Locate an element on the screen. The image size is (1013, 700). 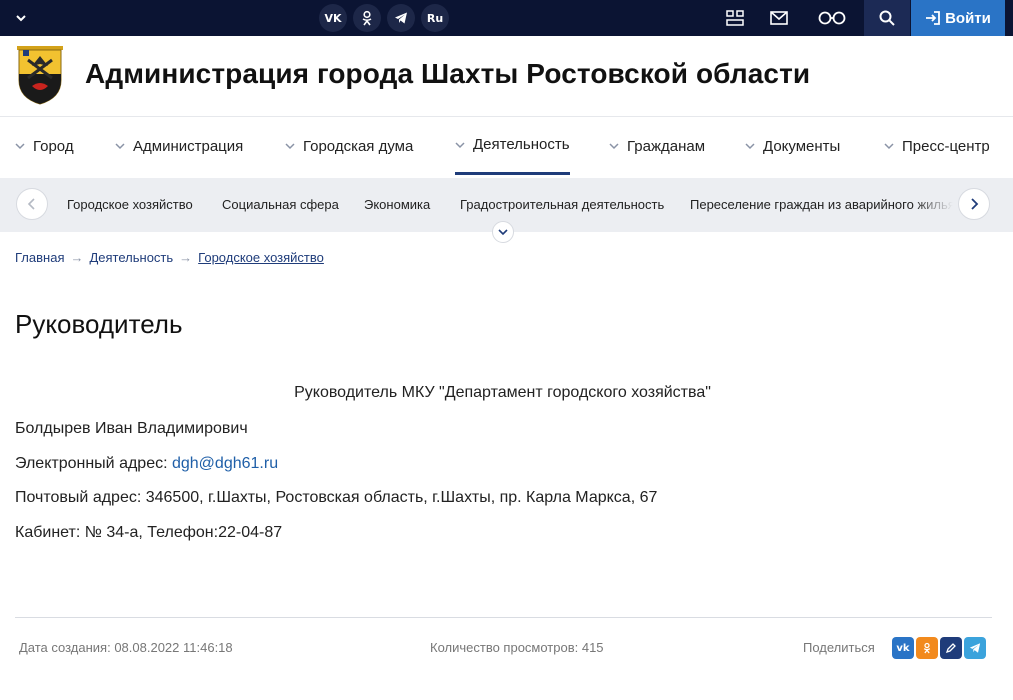
page-title: Руководитель is located at coordinates (99, 324).